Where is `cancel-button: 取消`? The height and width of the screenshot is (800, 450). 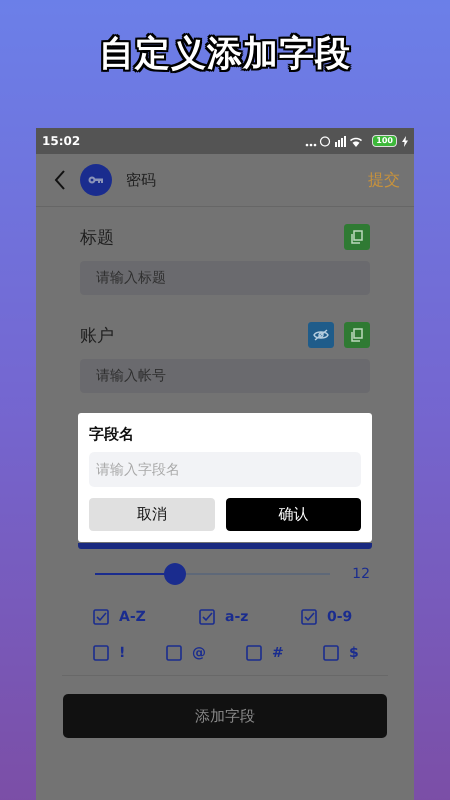
cancel-button: 取消 is located at coordinates (151, 514).